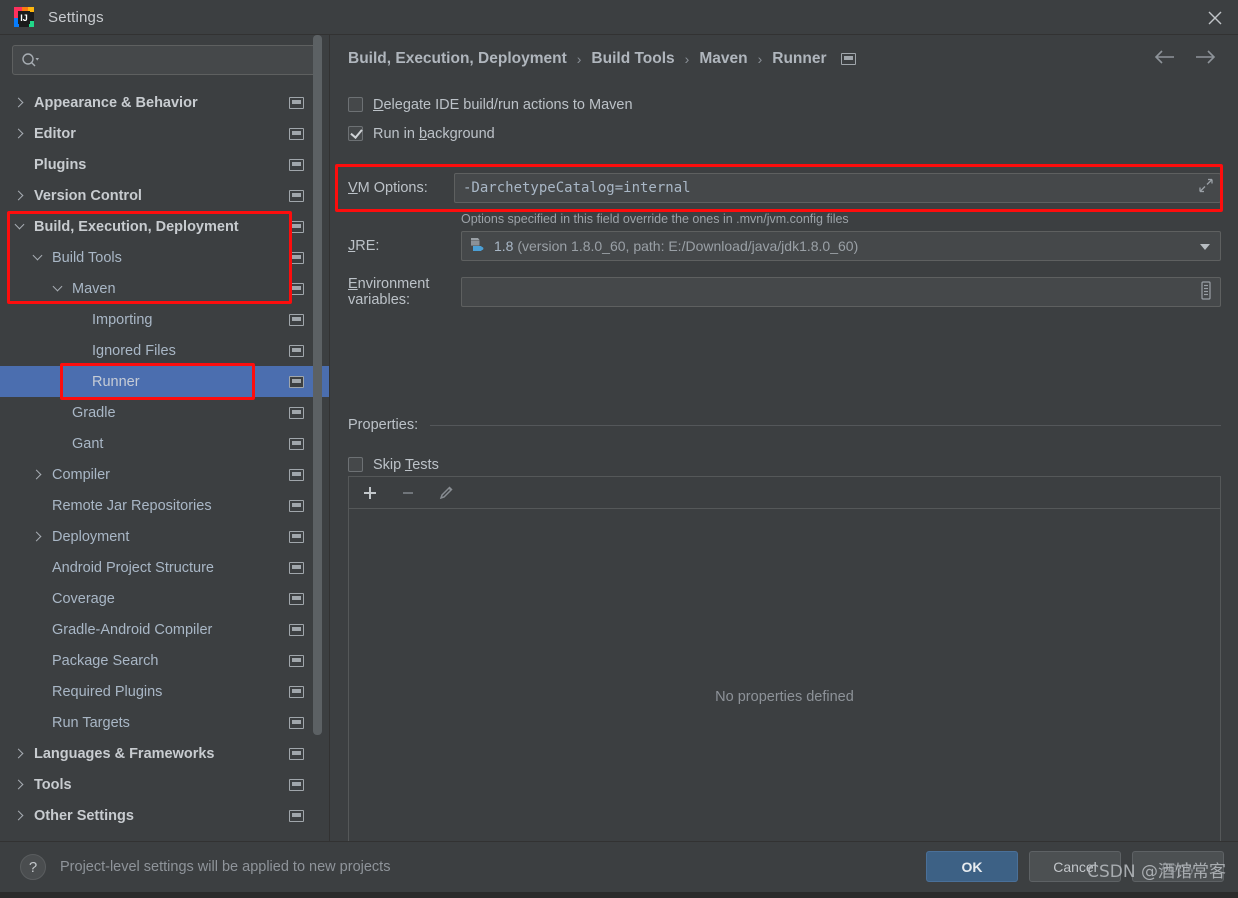  What do you see at coordinates (446, 493) in the screenshot?
I see `edit-property-button` at bounding box center [446, 493].